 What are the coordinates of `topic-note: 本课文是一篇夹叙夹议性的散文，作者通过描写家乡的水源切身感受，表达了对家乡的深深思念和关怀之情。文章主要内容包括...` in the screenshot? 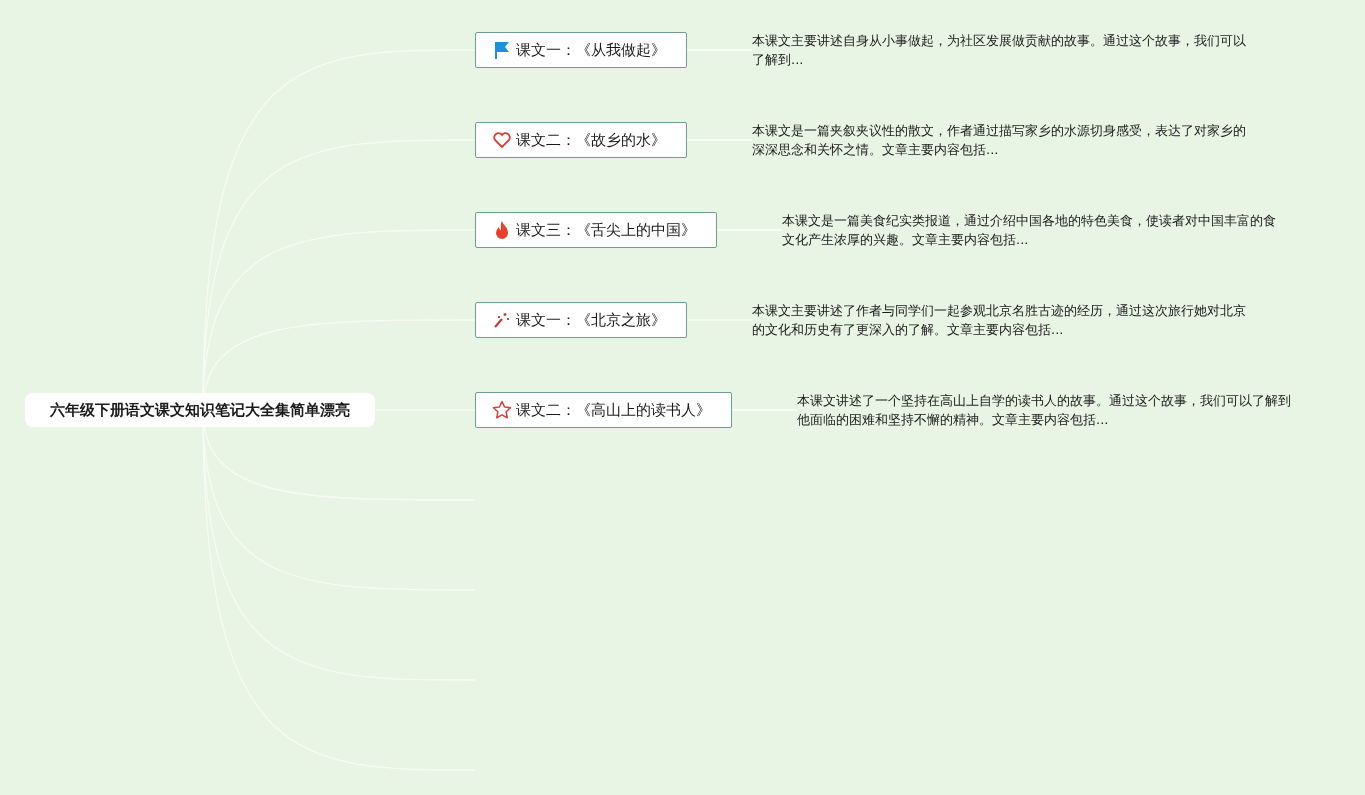 It's located at (999, 140).